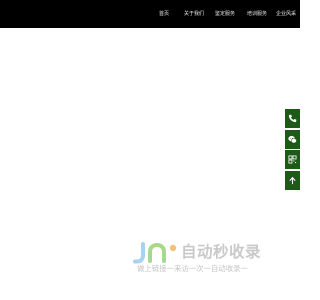  Describe the element at coordinates (225, 14) in the screenshot. I see `nav-item-appraisal: 鉴定服务` at that location.